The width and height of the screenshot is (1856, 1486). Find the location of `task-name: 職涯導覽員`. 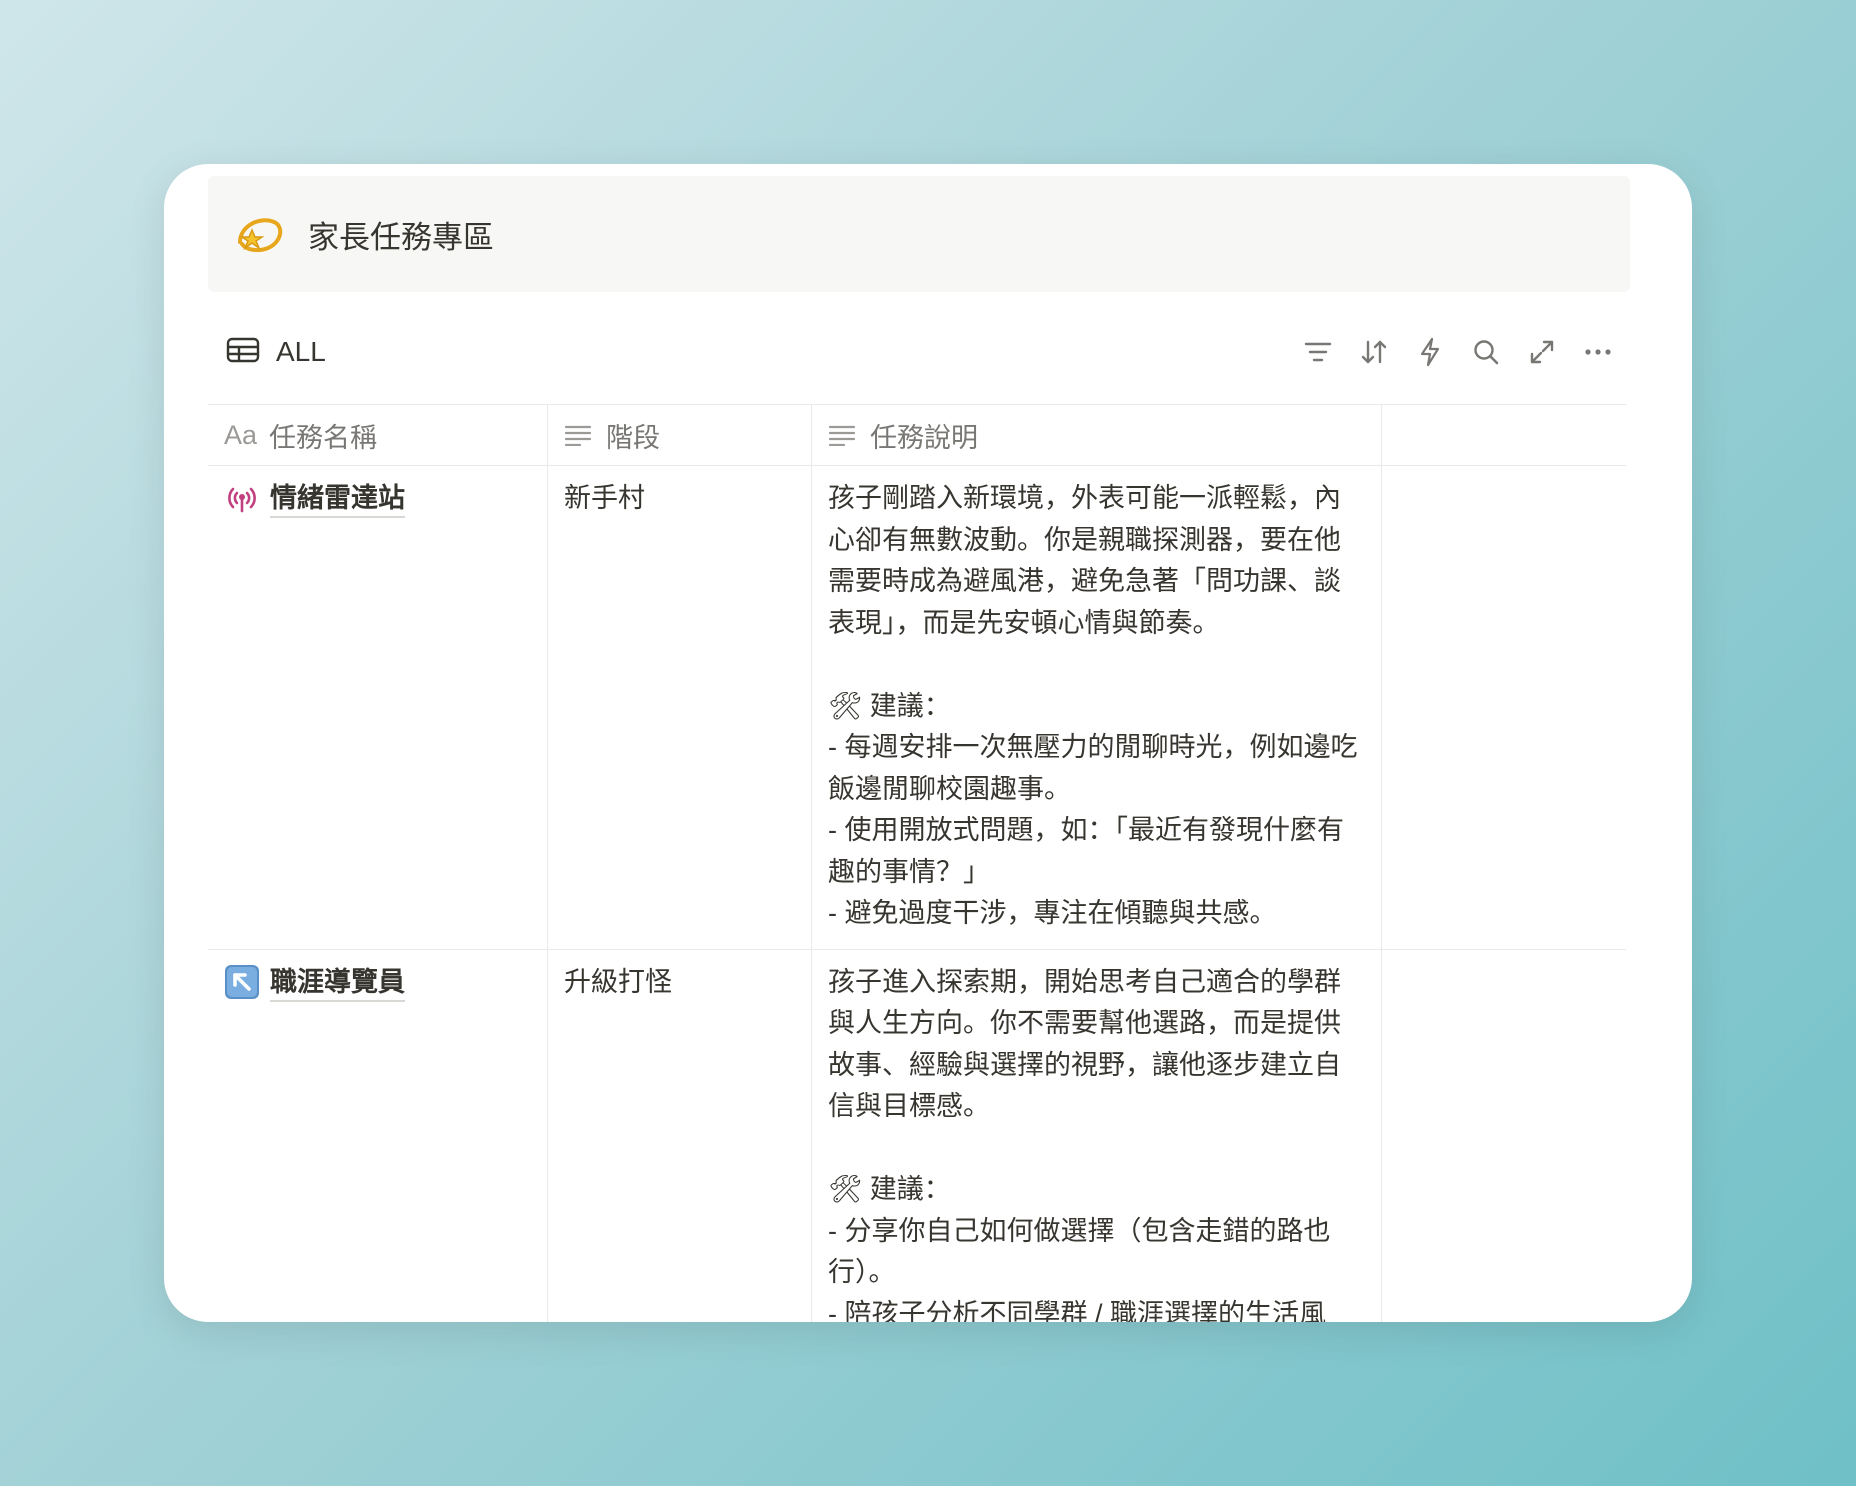

task-name: 職涯導覽員 is located at coordinates (337, 982).